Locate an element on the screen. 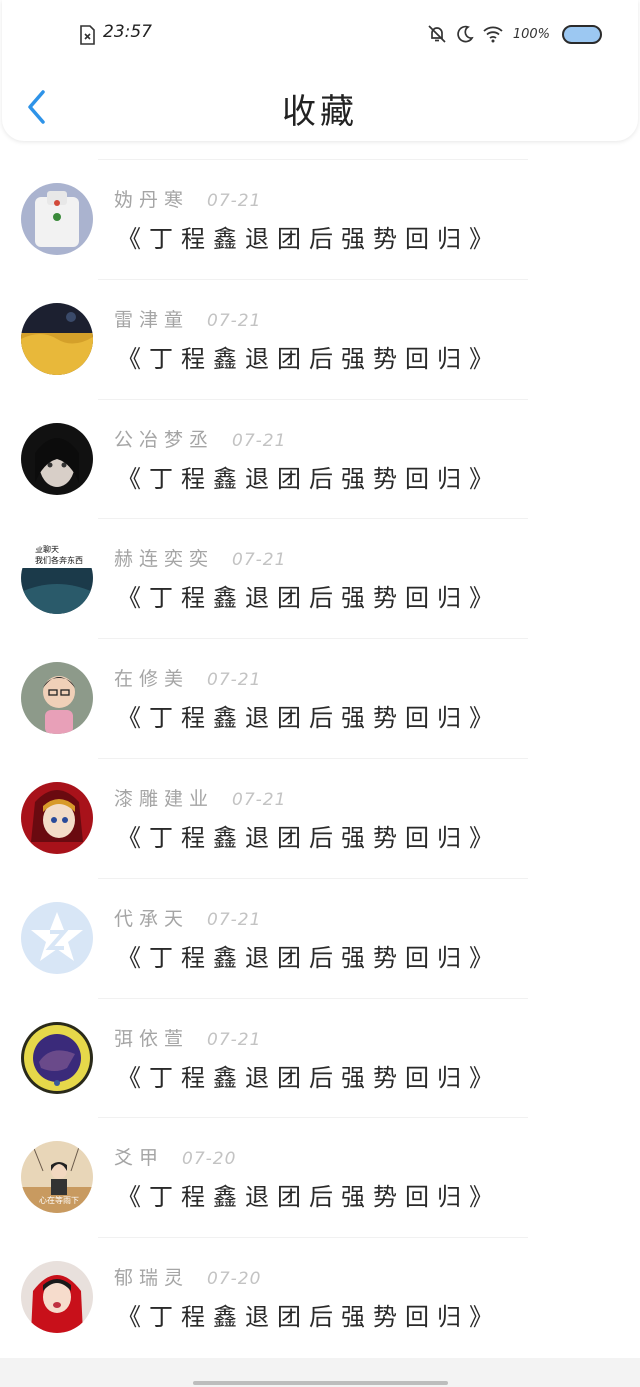 The width and height of the screenshot is (640, 1387). author-line: 弭依萱 07-21 is located at coordinates (187, 1037).